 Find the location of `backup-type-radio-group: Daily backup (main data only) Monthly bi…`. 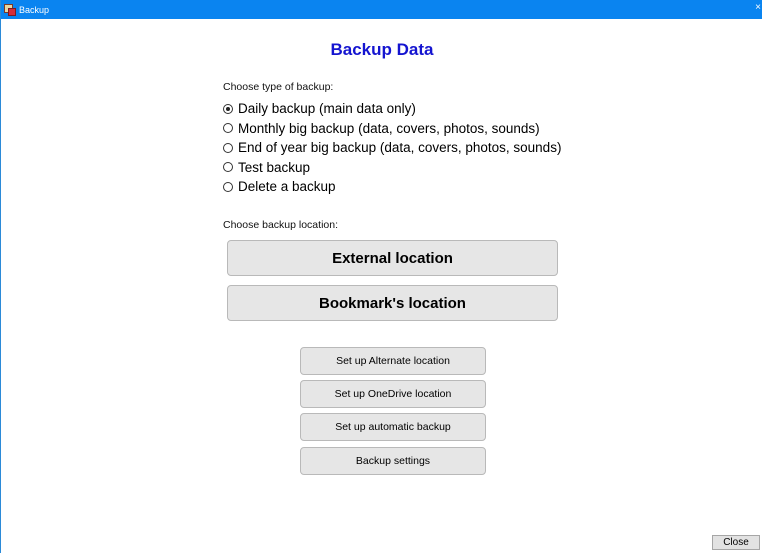

backup-type-radio-group: Daily backup (main data only) Monthly bi… is located at coordinates (392, 148).